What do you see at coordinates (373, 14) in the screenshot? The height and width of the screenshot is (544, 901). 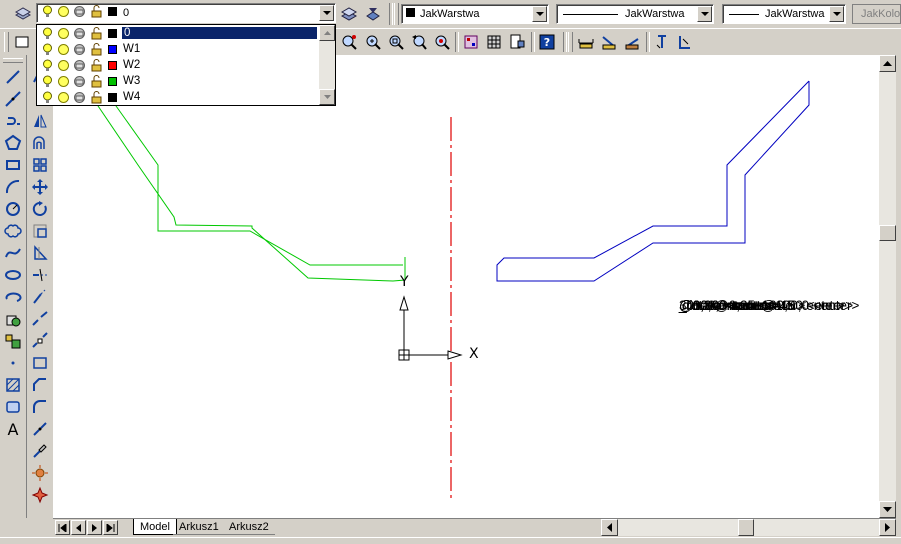 I see `layer-previous-button` at bounding box center [373, 14].